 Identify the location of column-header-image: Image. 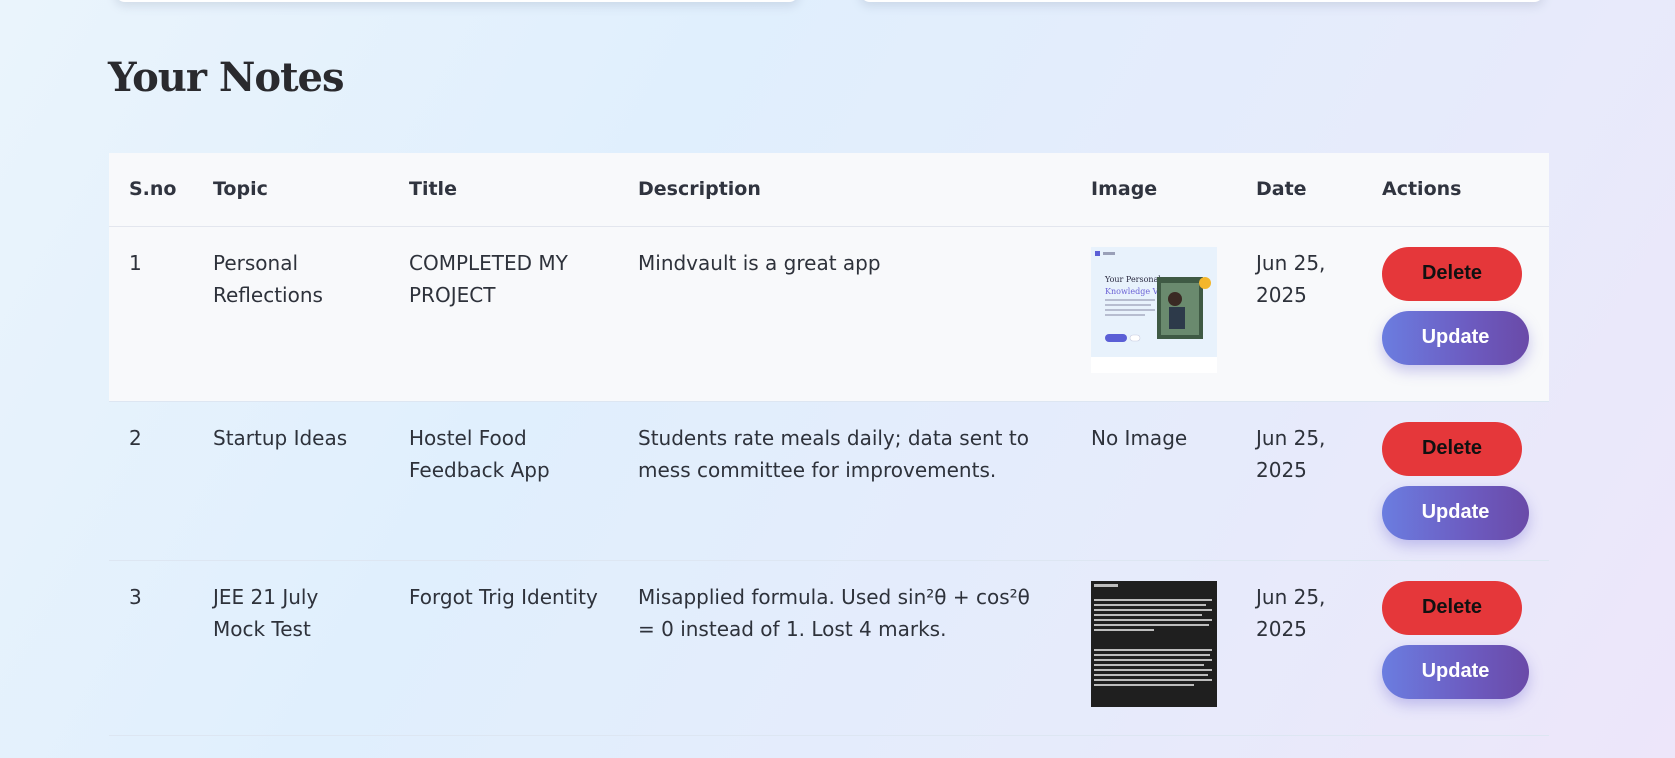
(1124, 189).